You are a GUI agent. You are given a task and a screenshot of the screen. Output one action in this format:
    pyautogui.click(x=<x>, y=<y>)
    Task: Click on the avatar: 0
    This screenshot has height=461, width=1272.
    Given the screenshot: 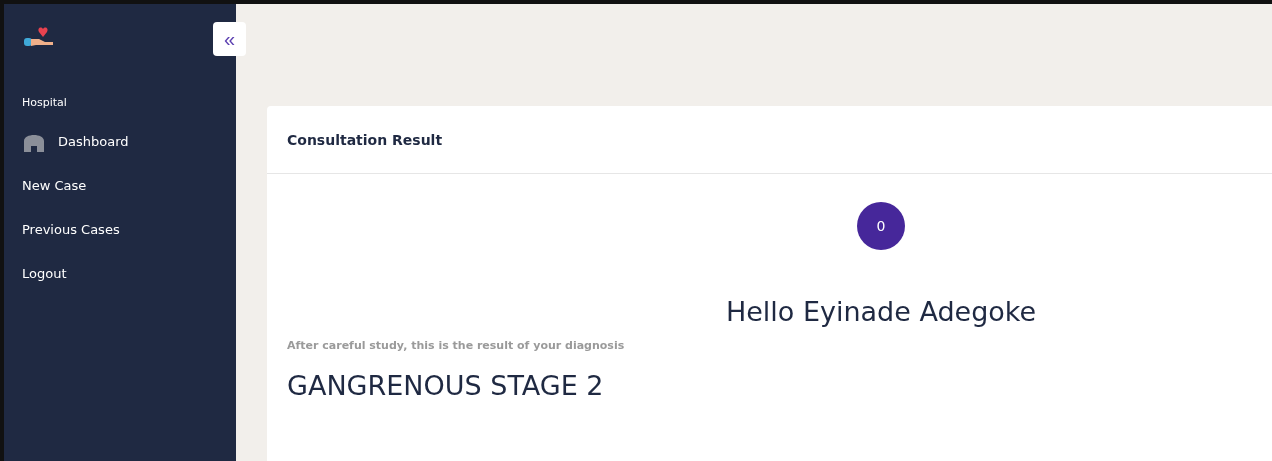 What is the action you would take?
    pyautogui.click(x=881, y=226)
    